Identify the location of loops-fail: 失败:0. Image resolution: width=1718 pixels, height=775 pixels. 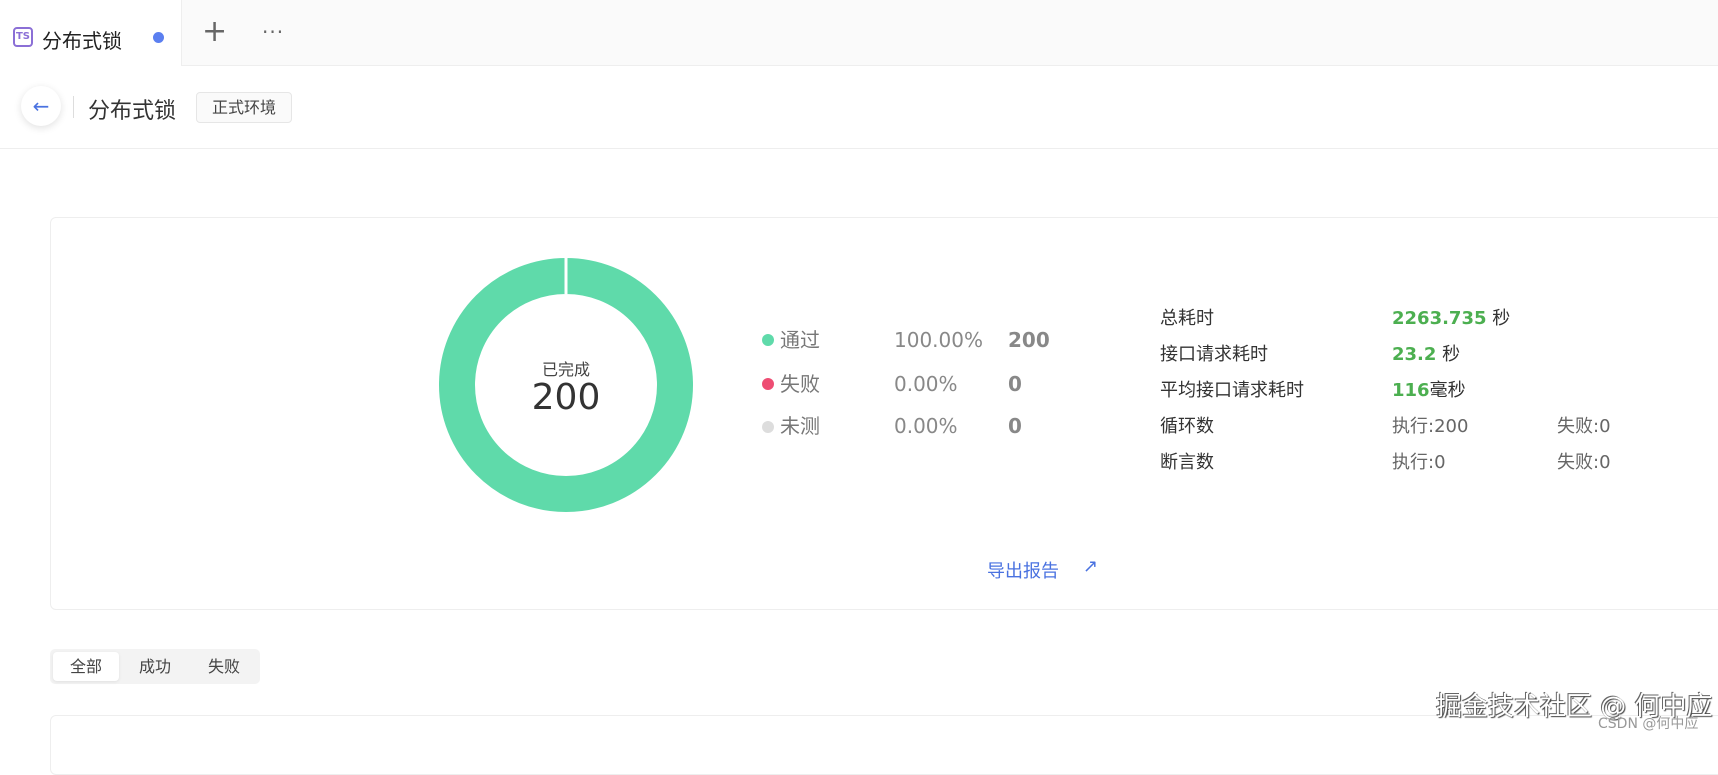
(1584, 426).